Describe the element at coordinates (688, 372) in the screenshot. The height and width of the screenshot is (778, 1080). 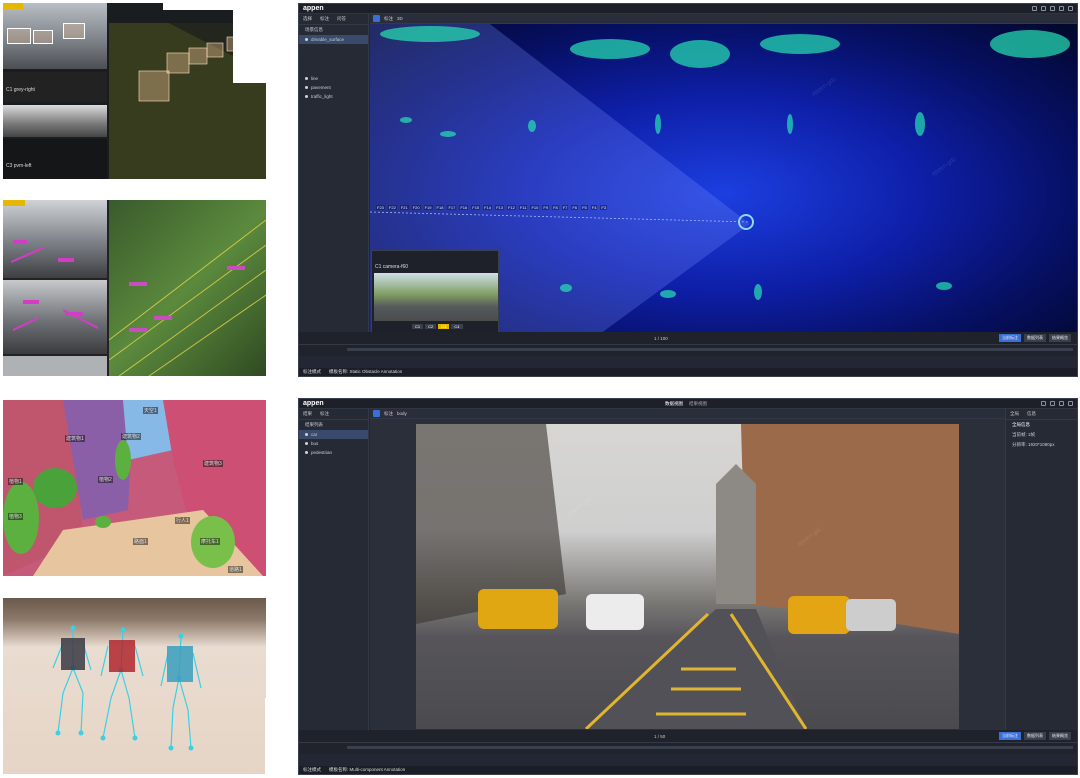
I see `status-bar: 标注模式 模板名称: Static Obstacle Annotation` at that location.